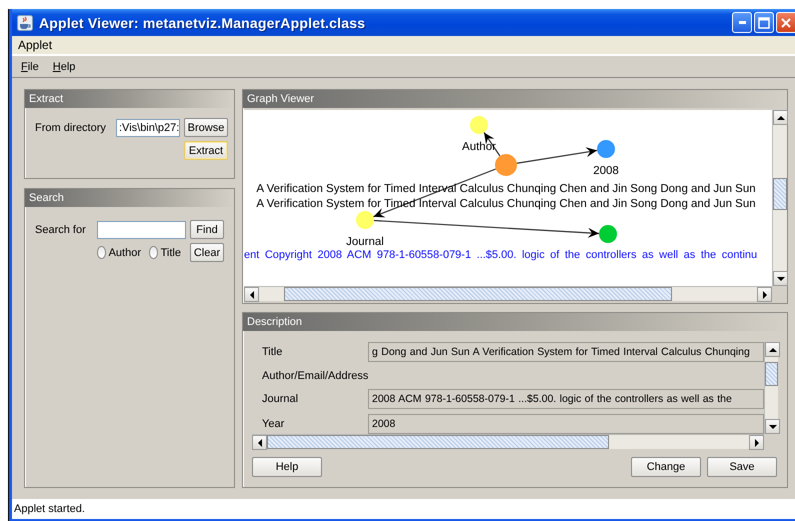 This screenshot has width=795, height=521. What do you see at coordinates (61, 230) in the screenshot?
I see `field-label: Search for` at bounding box center [61, 230].